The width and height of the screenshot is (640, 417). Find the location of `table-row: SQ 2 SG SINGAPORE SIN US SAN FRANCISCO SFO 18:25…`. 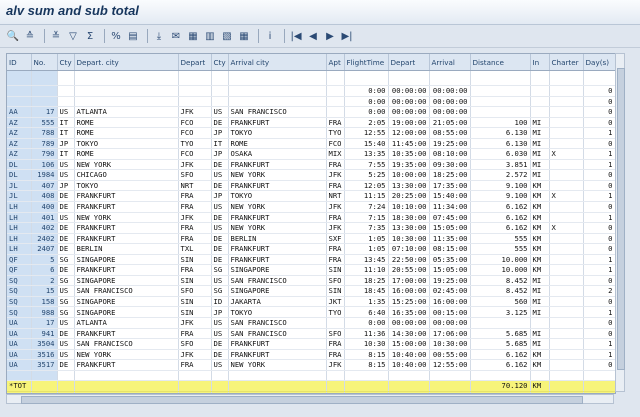

table-row: SQ 2 SG SINGAPORE SIN US SAN FRANCISCO SFO 18:25… is located at coordinates (311, 281).